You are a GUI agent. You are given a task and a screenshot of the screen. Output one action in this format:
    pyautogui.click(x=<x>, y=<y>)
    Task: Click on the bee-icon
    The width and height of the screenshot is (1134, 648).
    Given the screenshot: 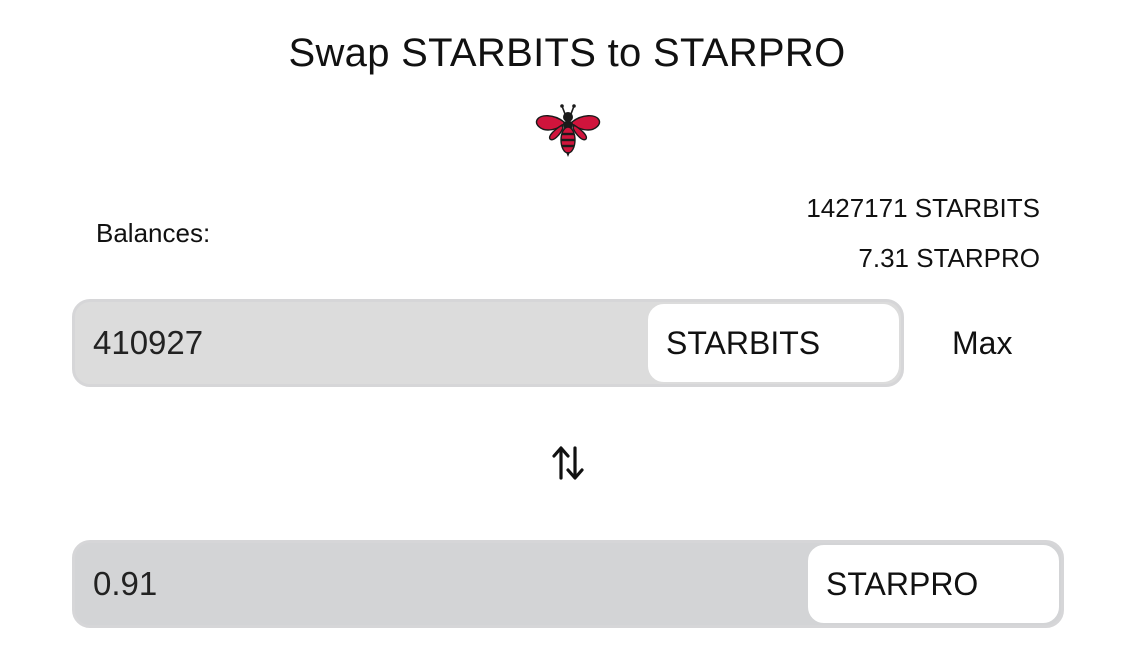 What is the action you would take?
    pyautogui.click(x=568, y=130)
    